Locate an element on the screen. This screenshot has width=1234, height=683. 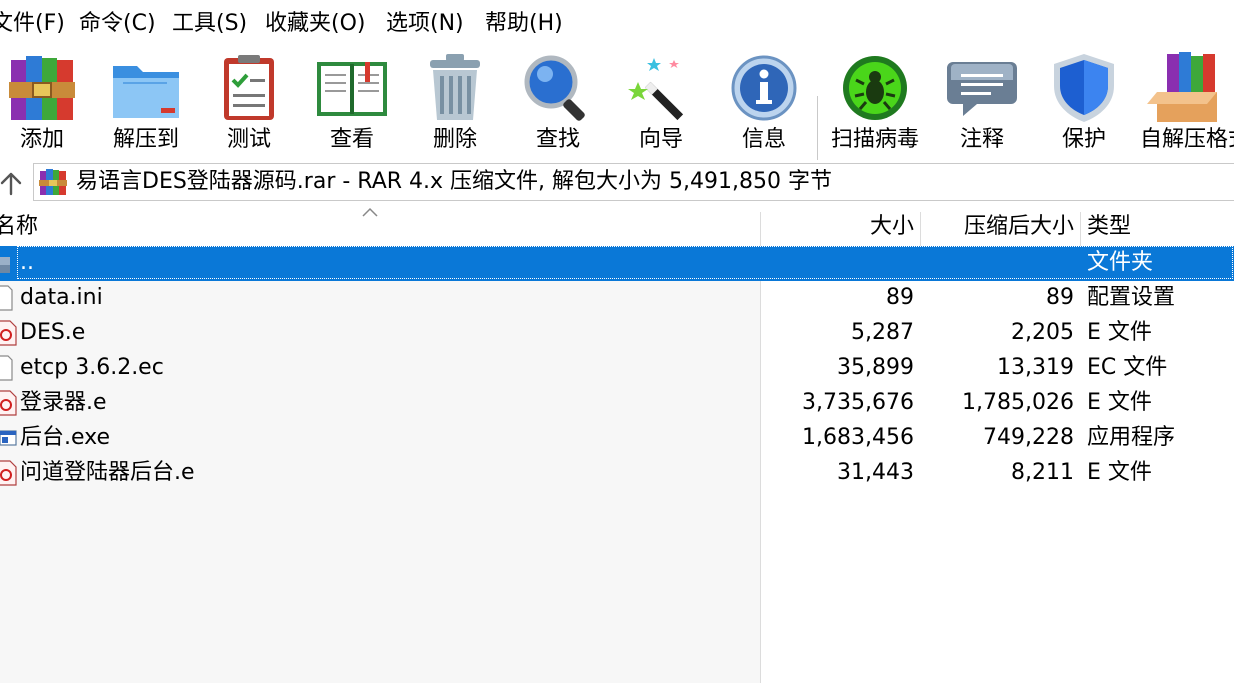
delete-button: 删除 is located at coordinates (455, 102).